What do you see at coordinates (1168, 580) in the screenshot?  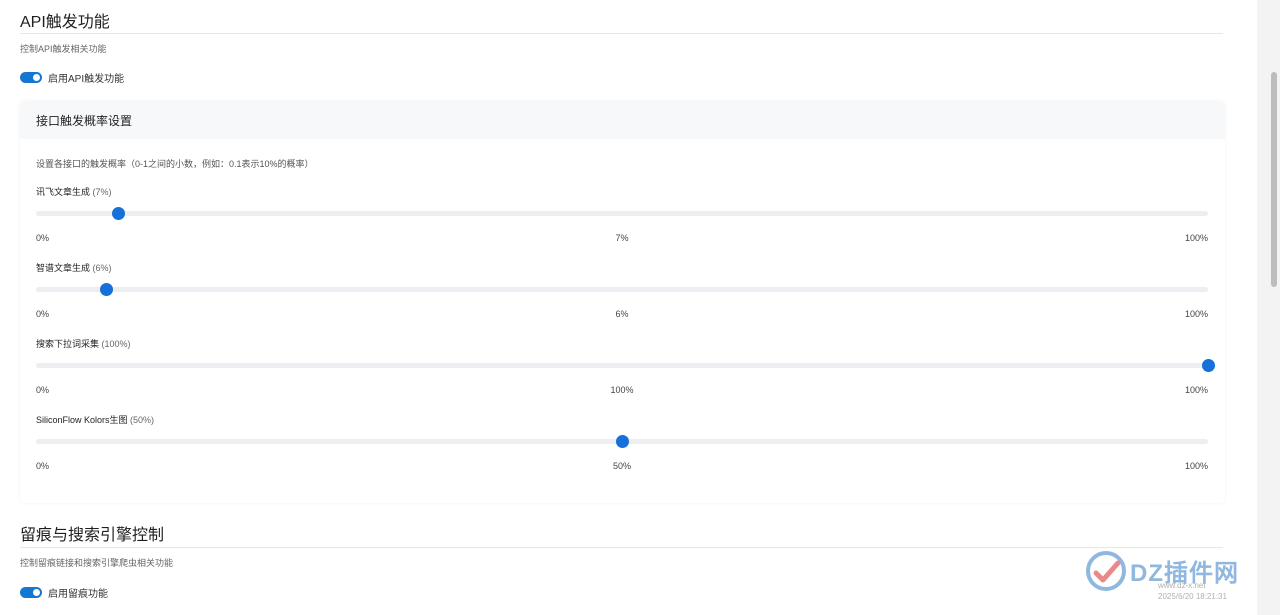 I see `watermark: DZ插件网 www.dz-x.net 2025/6/20 18:21:31` at bounding box center [1168, 580].